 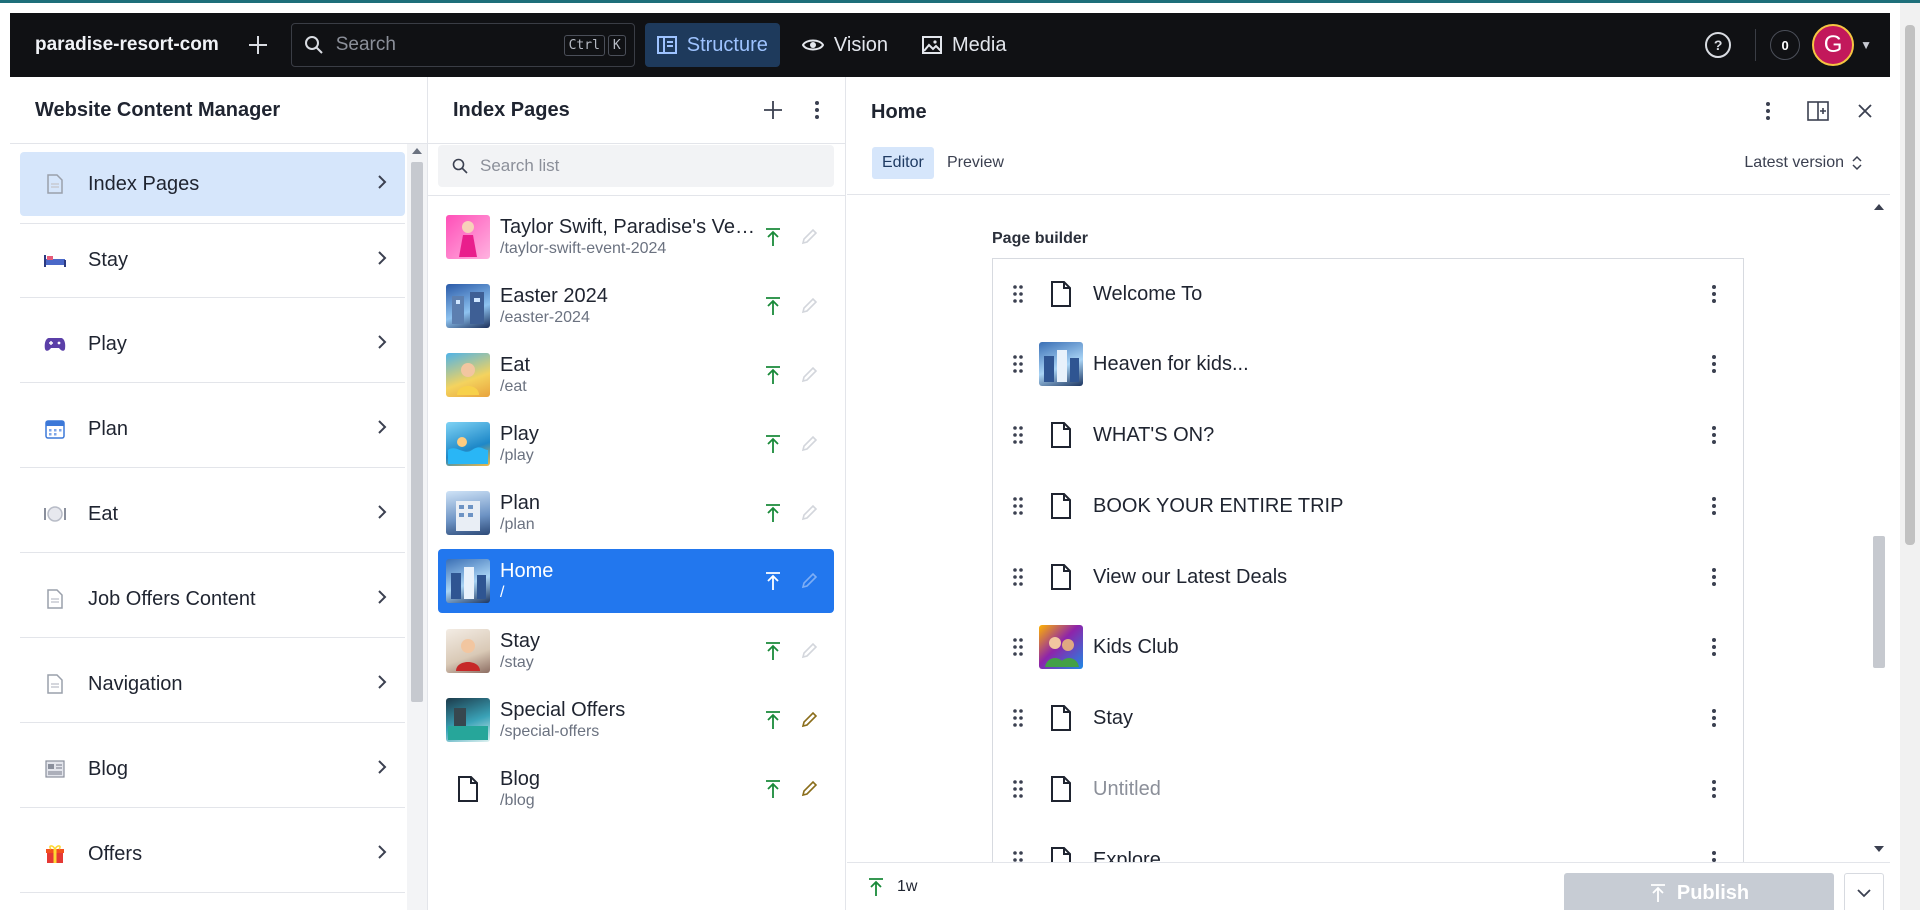 I want to click on sidebar-item-plan: Plan, so click(x=212, y=429).